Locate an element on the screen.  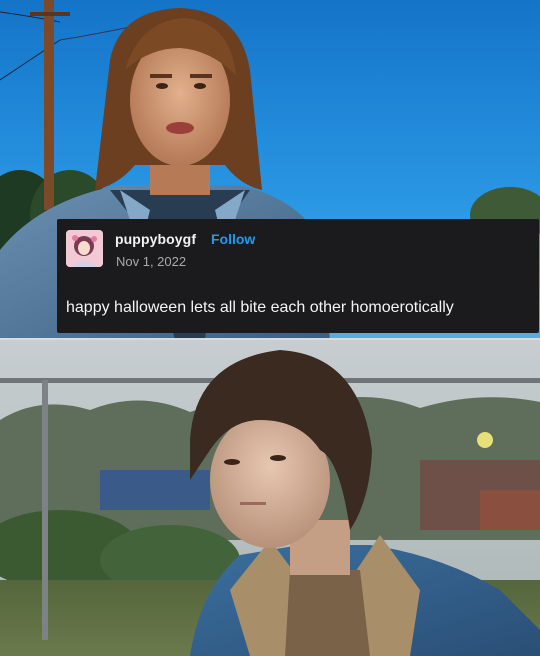
post-date: Nov 1, 2022 is located at coordinates (151, 261).